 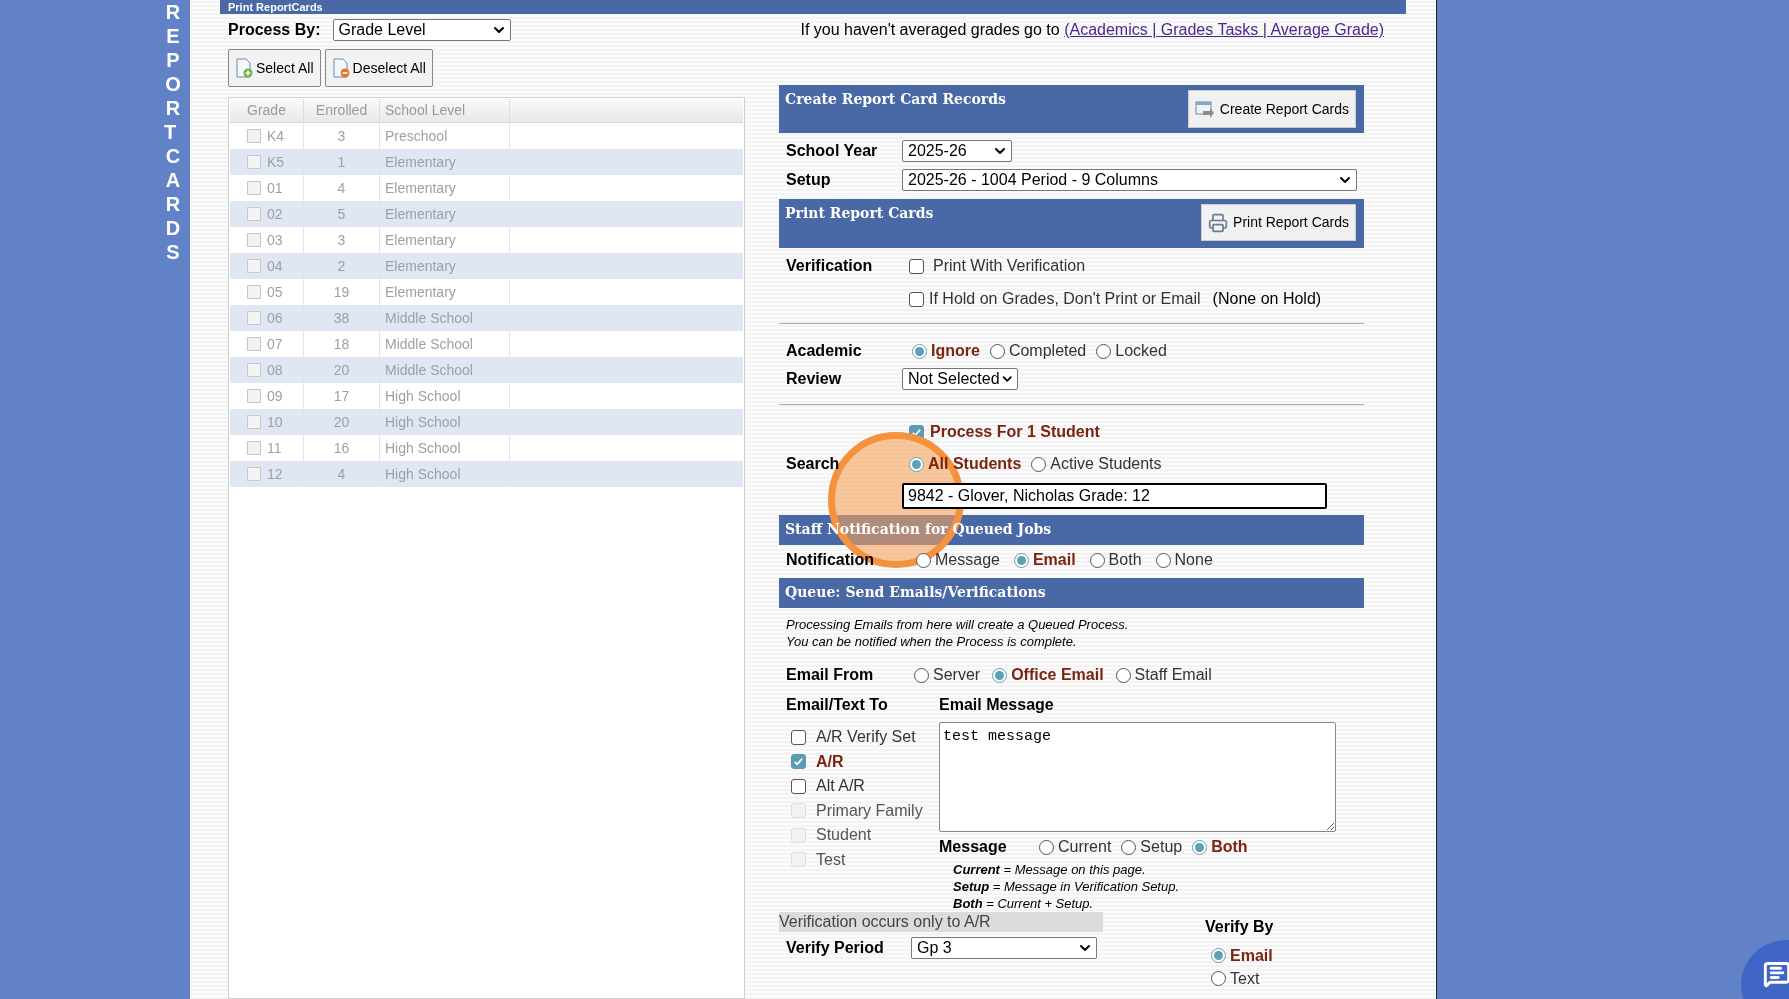 What do you see at coordinates (275, 396) in the screenshot?
I see `table-cell-text: 09` at bounding box center [275, 396].